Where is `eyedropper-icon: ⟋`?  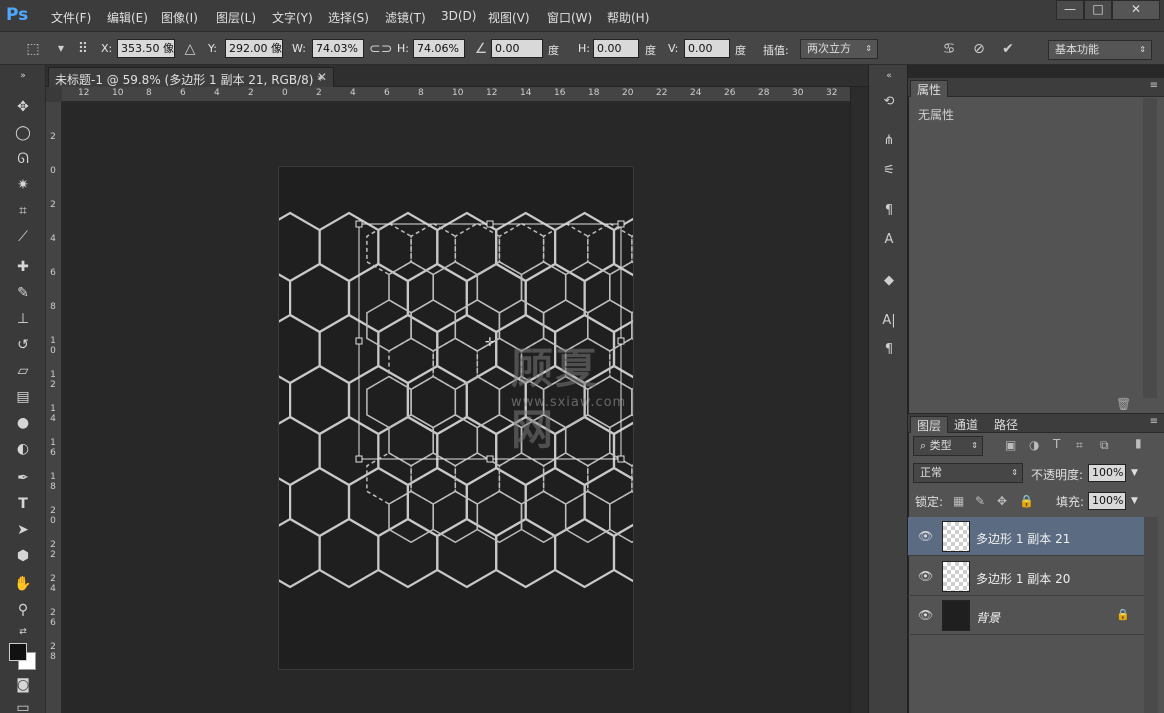 eyedropper-icon: ⟋ is located at coordinates (23, 237).